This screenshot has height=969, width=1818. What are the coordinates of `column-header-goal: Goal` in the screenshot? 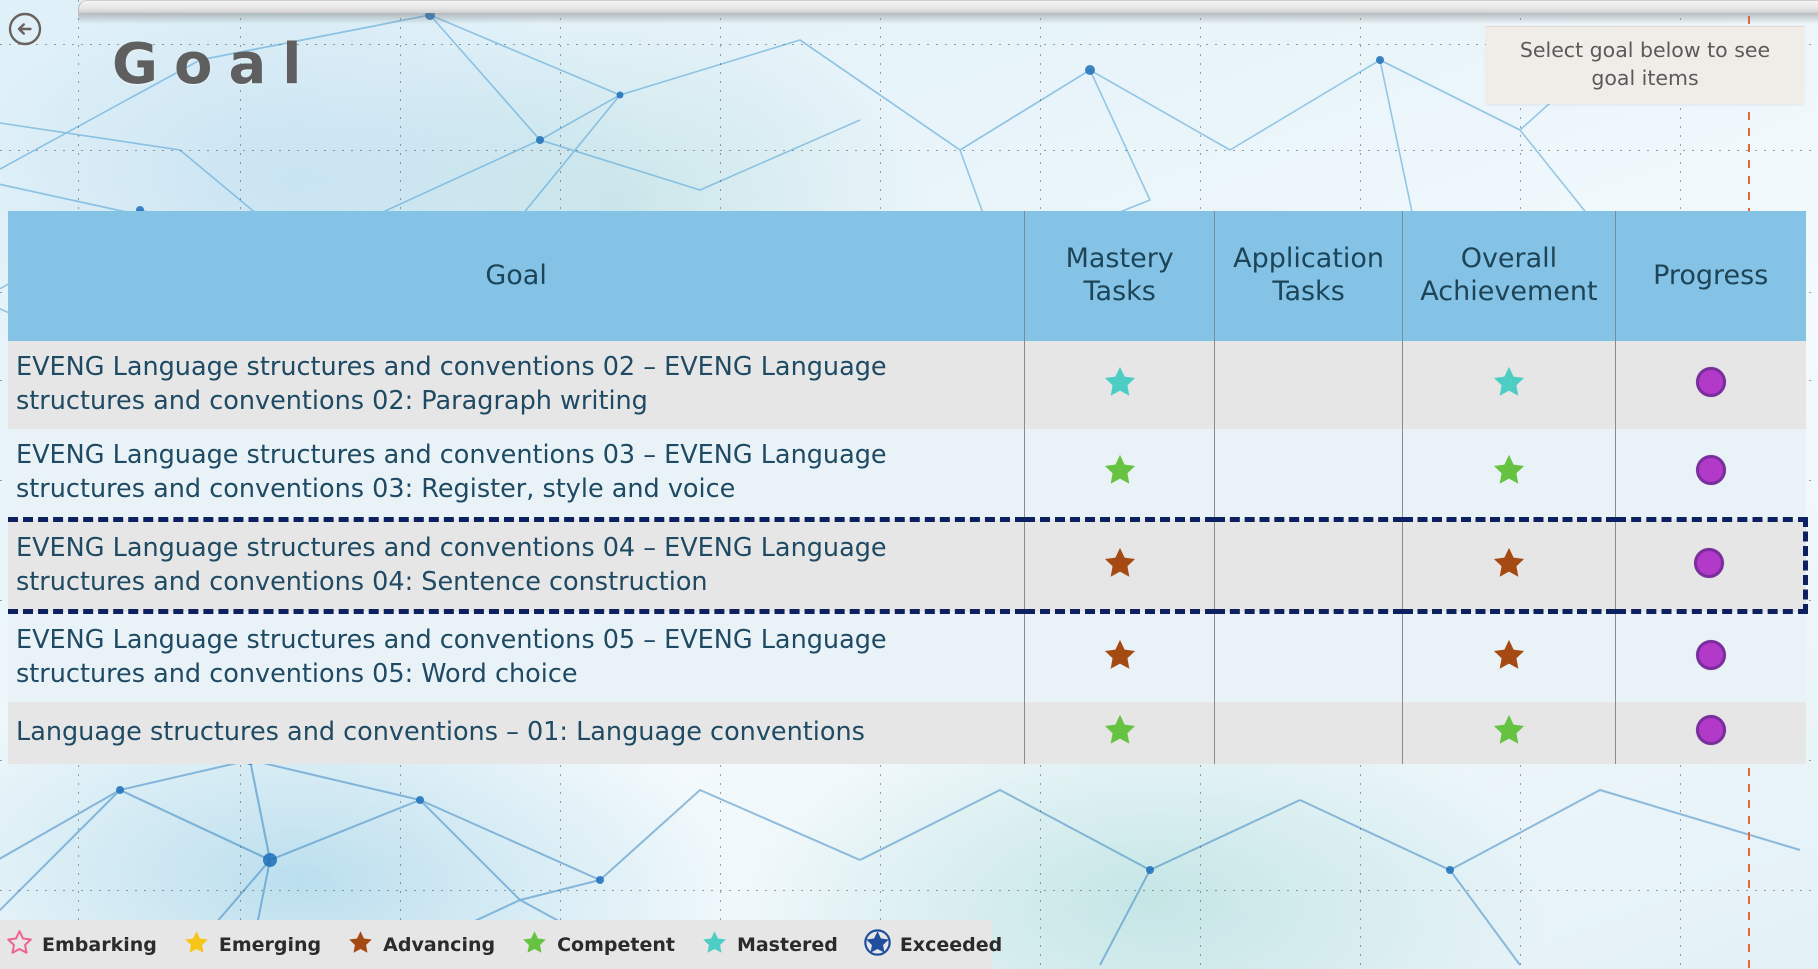 It's located at (516, 276).